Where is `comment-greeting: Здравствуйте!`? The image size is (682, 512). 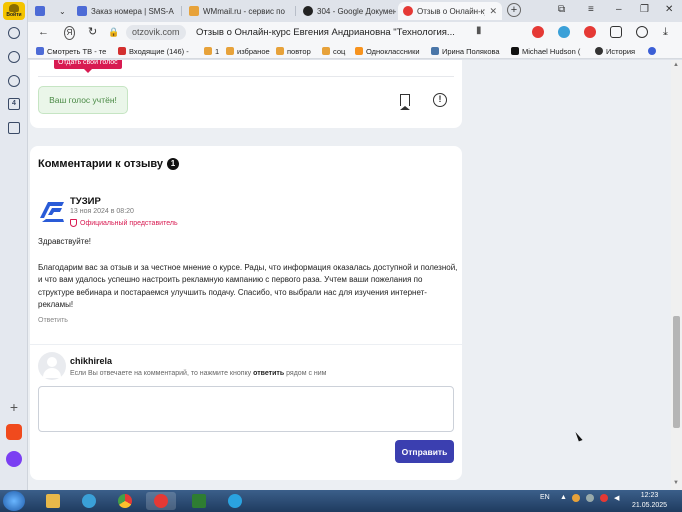 comment-greeting: Здравствуйте! is located at coordinates (65, 241).